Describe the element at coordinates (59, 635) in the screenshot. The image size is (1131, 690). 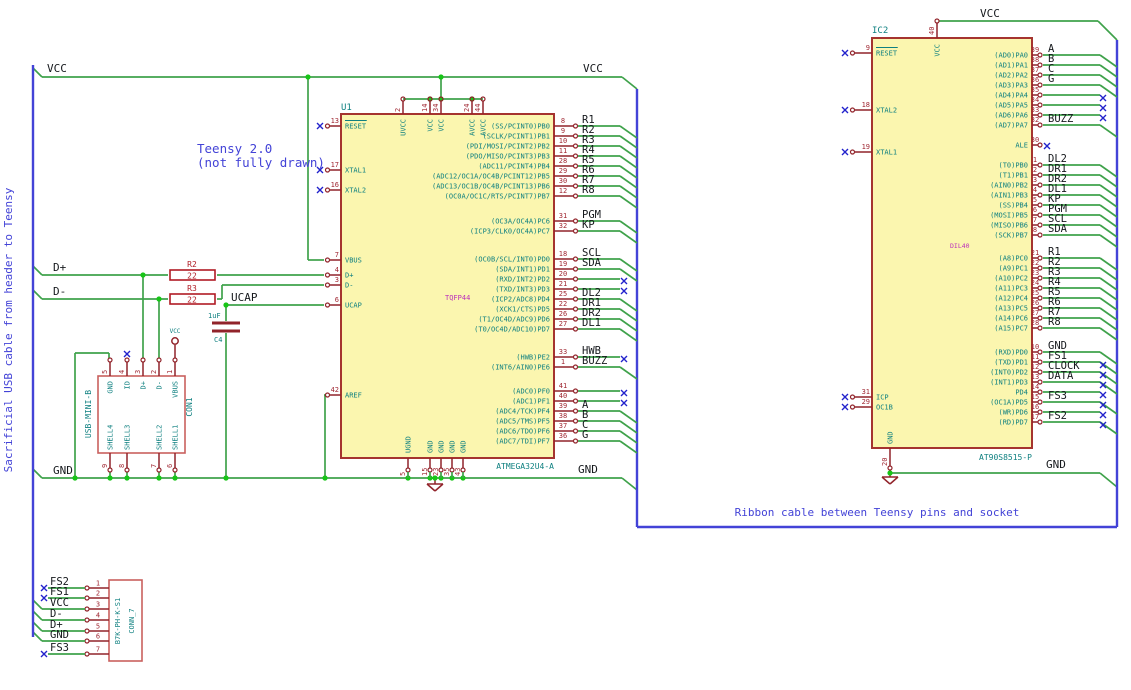
I see `net-label: GND` at that location.